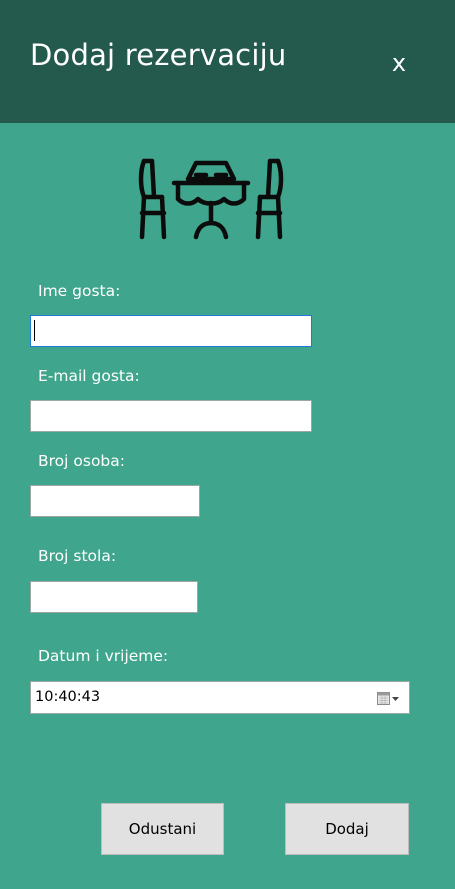 This screenshot has width=455, height=889. I want to click on calendar-dropdown-icon, so click(389, 698).